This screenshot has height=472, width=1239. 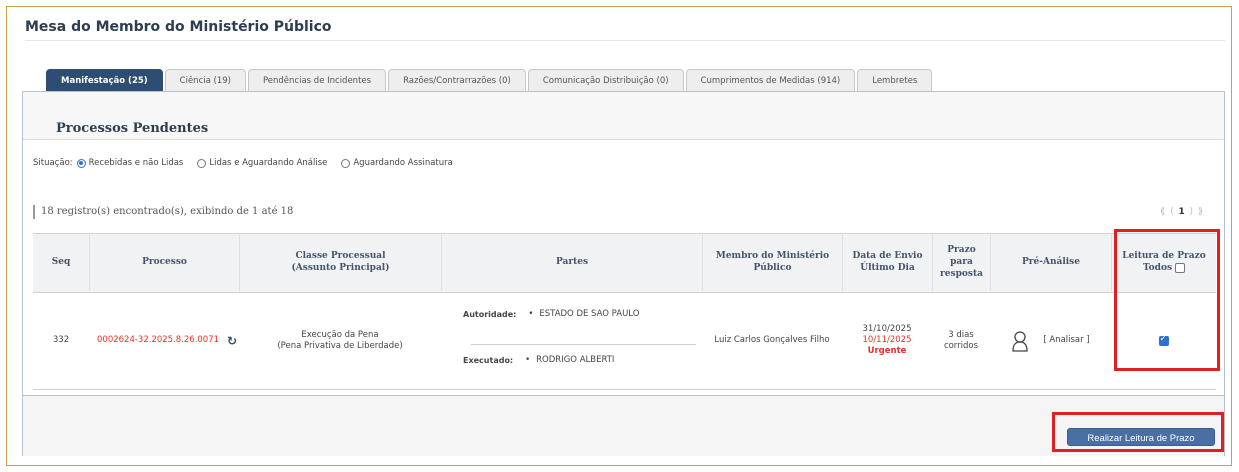 I want to click on tab-lembretes: Lembretes, so click(x=895, y=80).